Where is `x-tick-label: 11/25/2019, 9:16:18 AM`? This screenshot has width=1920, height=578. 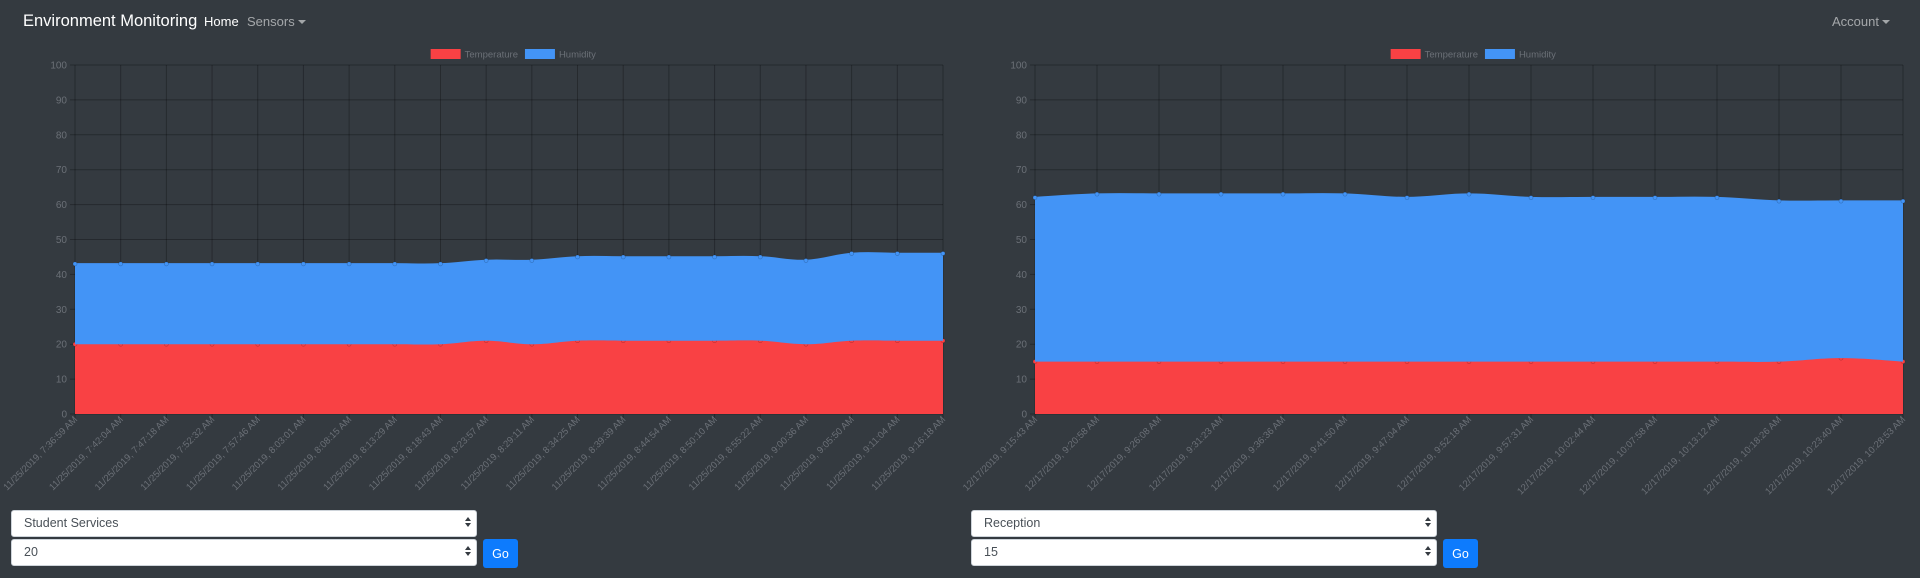
x-tick-label: 11/25/2019, 9:16:18 AM is located at coordinates (908, 453).